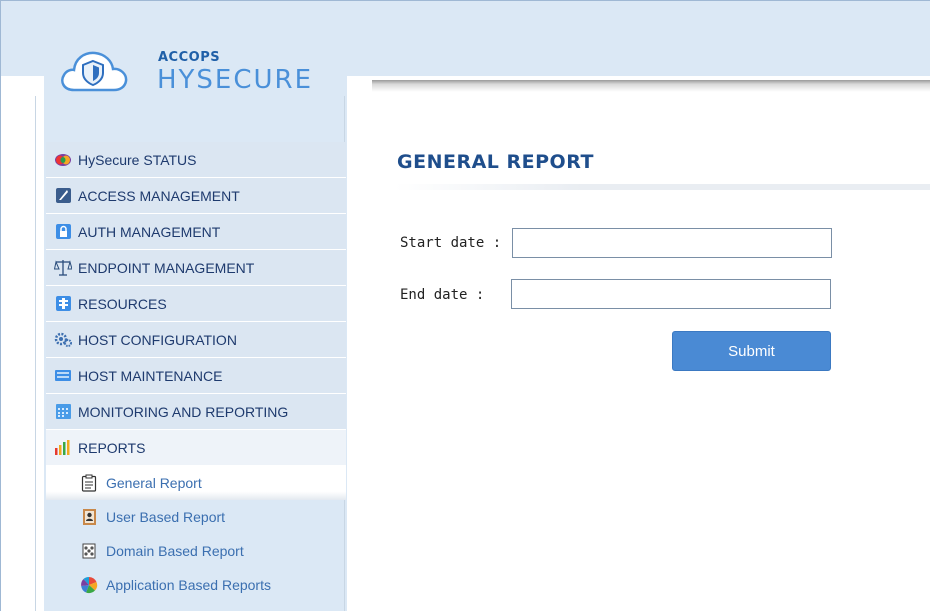 This screenshot has height=611, width=930. Describe the element at coordinates (751, 351) in the screenshot. I see `submit-button: Submit` at that location.